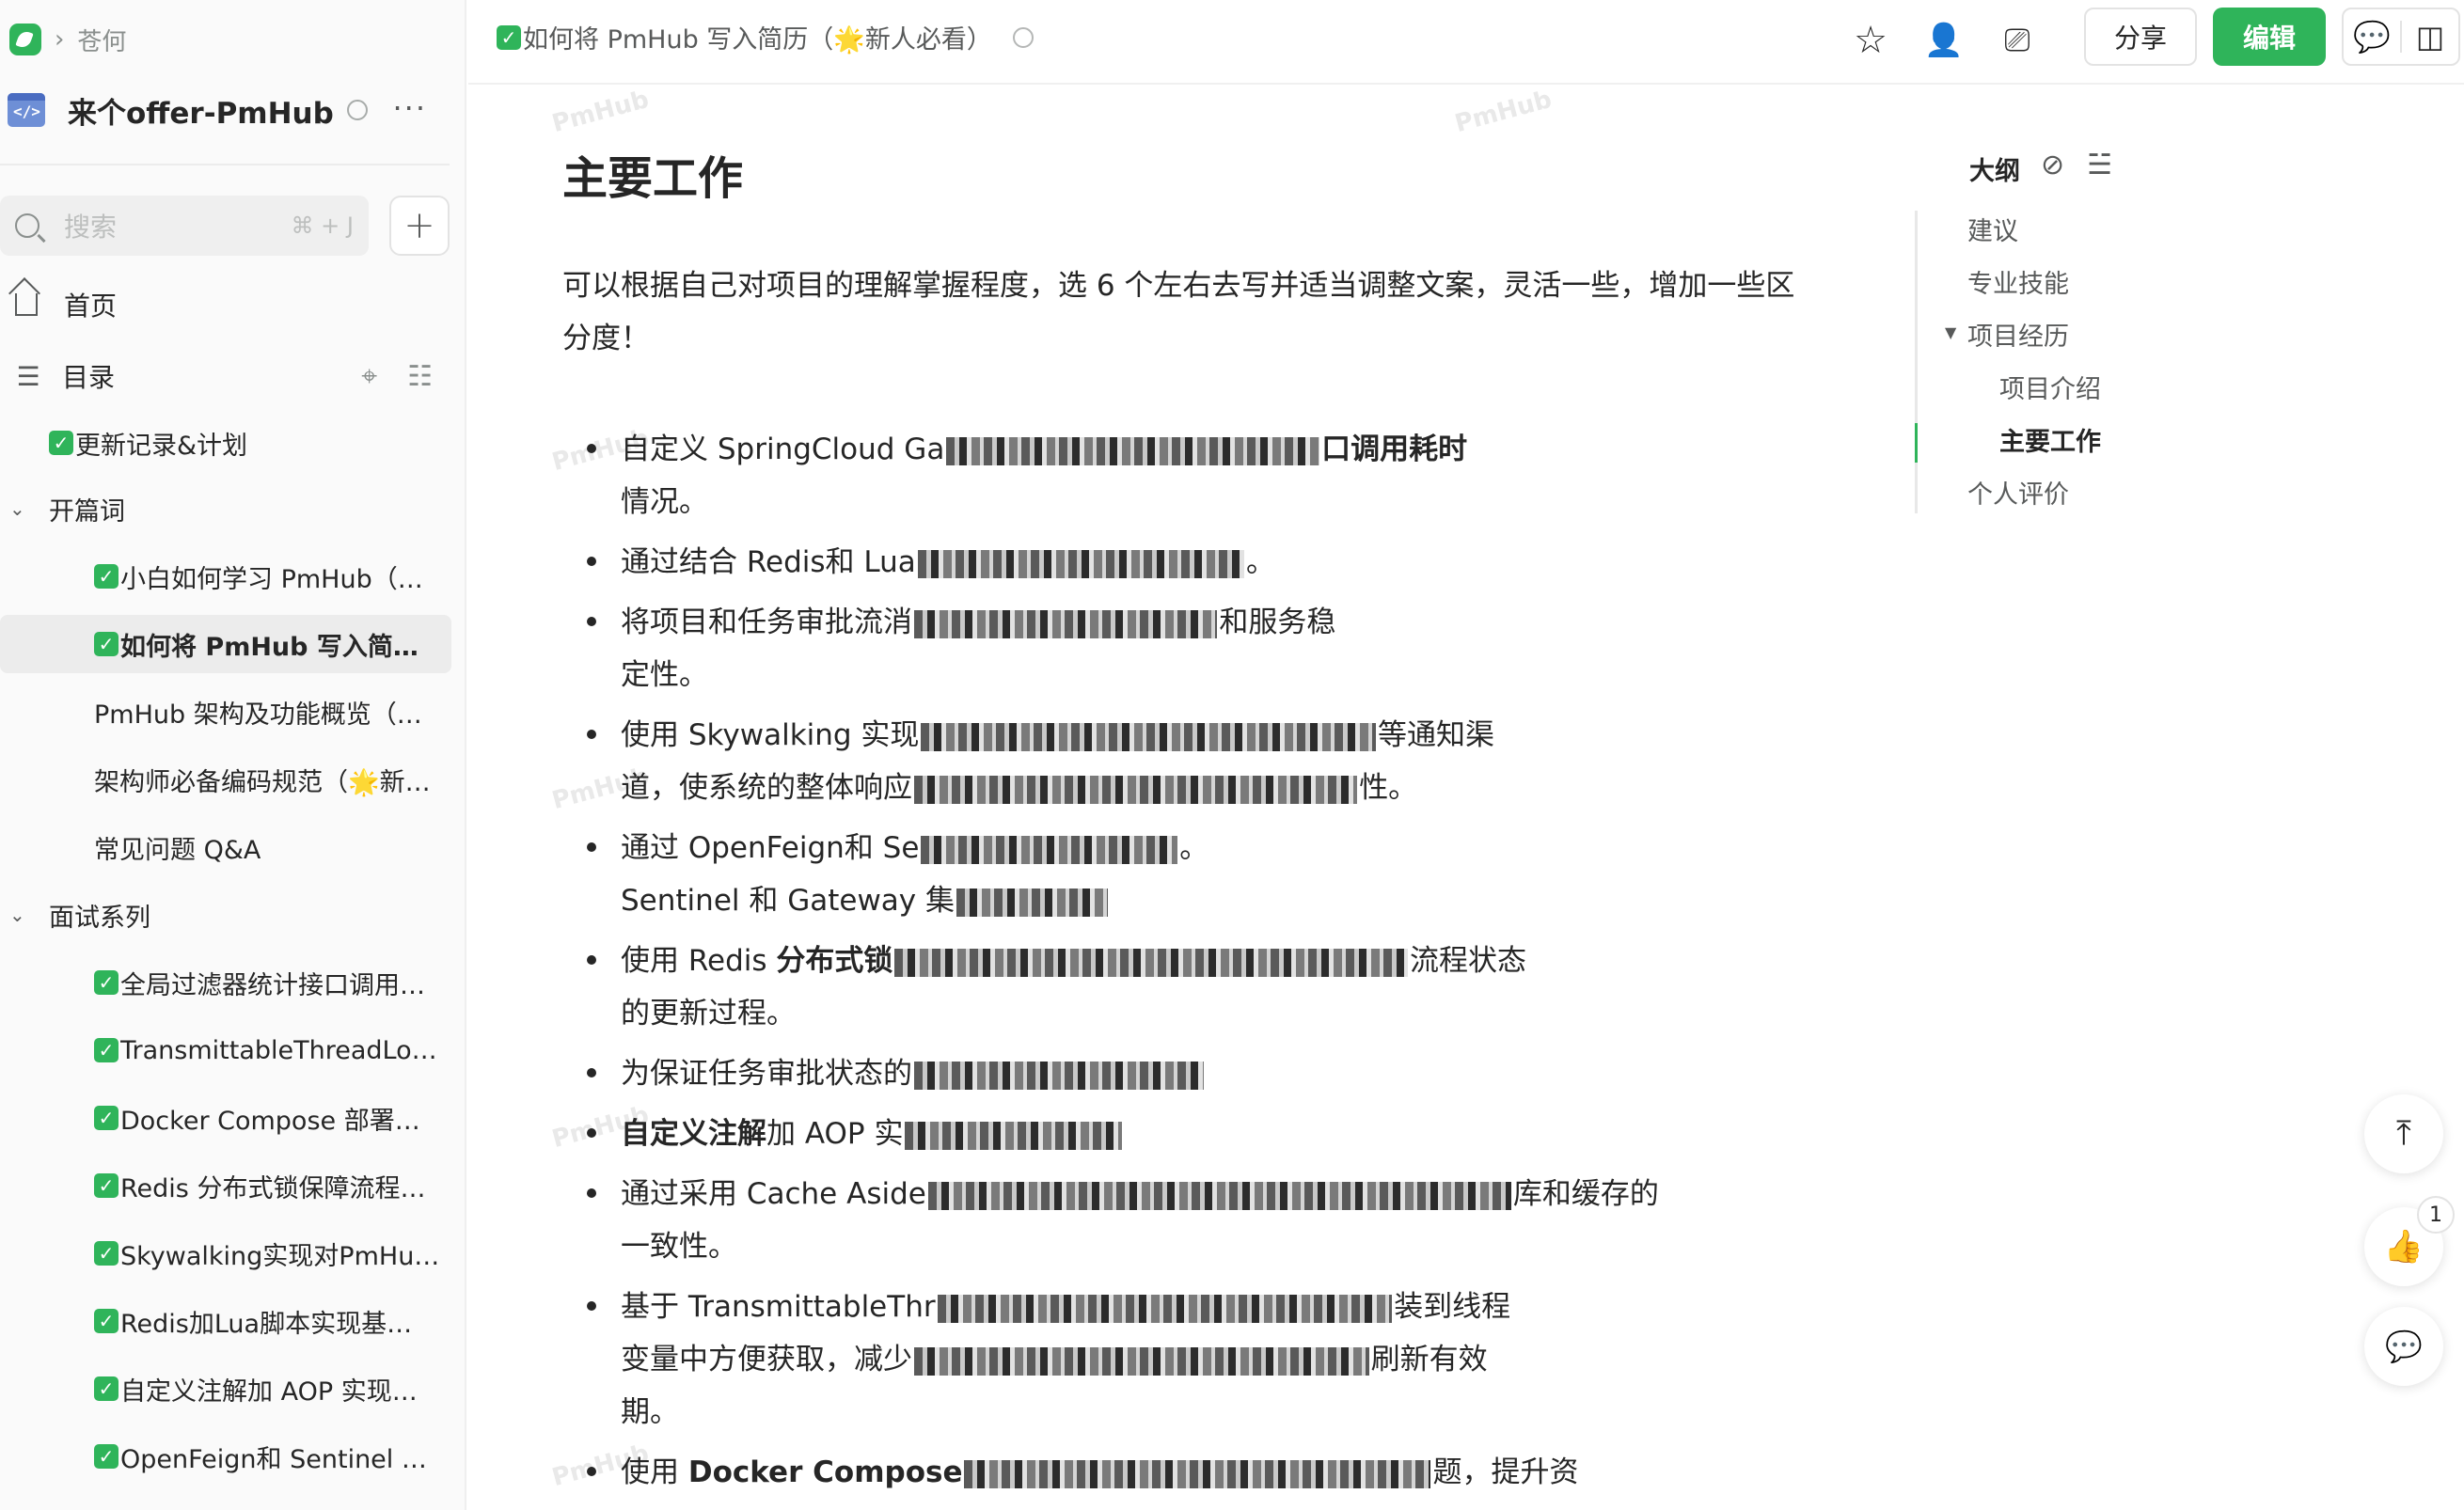  What do you see at coordinates (25, 39) in the screenshot?
I see `app-logo-icon` at bounding box center [25, 39].